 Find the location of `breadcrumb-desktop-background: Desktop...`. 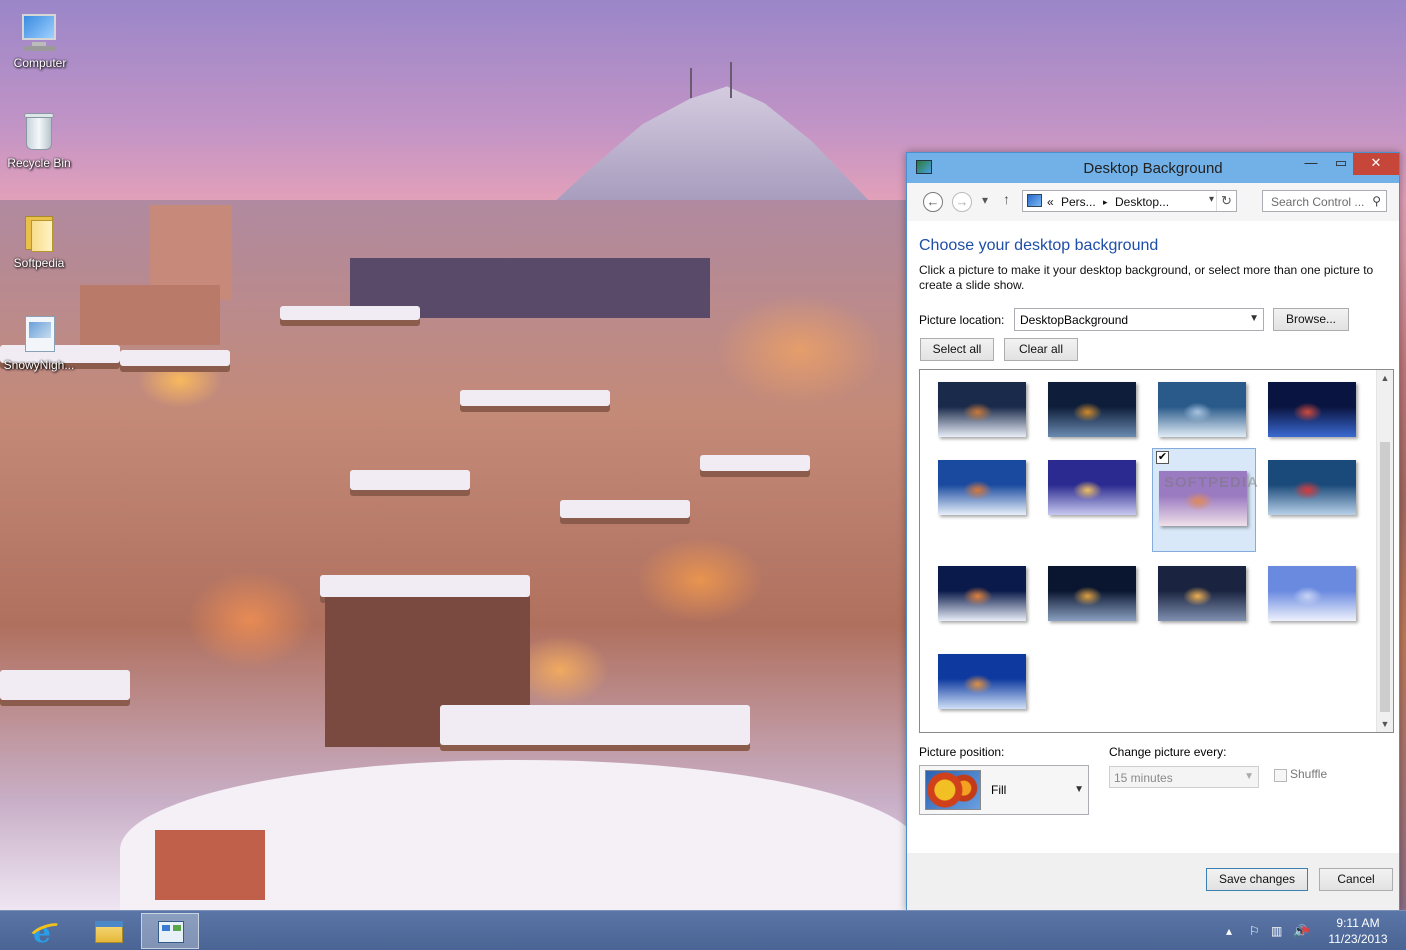

breadcrumb-desktop-background: Desktop... is located at coordinates (1142, 202).